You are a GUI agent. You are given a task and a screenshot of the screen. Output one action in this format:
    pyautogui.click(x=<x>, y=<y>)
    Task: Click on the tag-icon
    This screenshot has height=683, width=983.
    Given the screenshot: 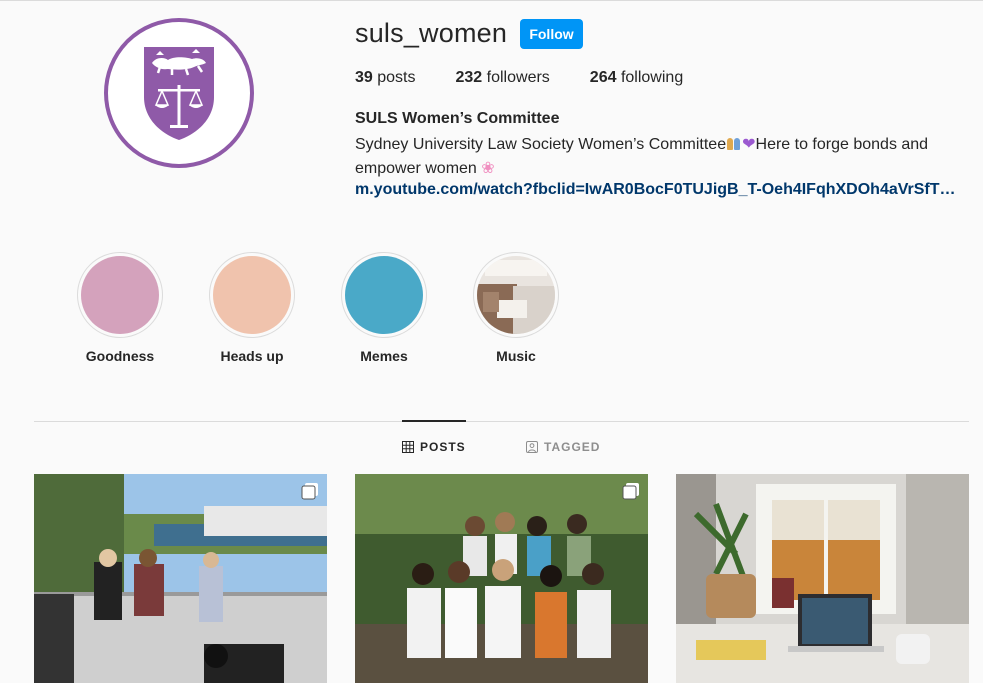 What is the action you would take?
    pyautogui.click(x=532, y=447)
    